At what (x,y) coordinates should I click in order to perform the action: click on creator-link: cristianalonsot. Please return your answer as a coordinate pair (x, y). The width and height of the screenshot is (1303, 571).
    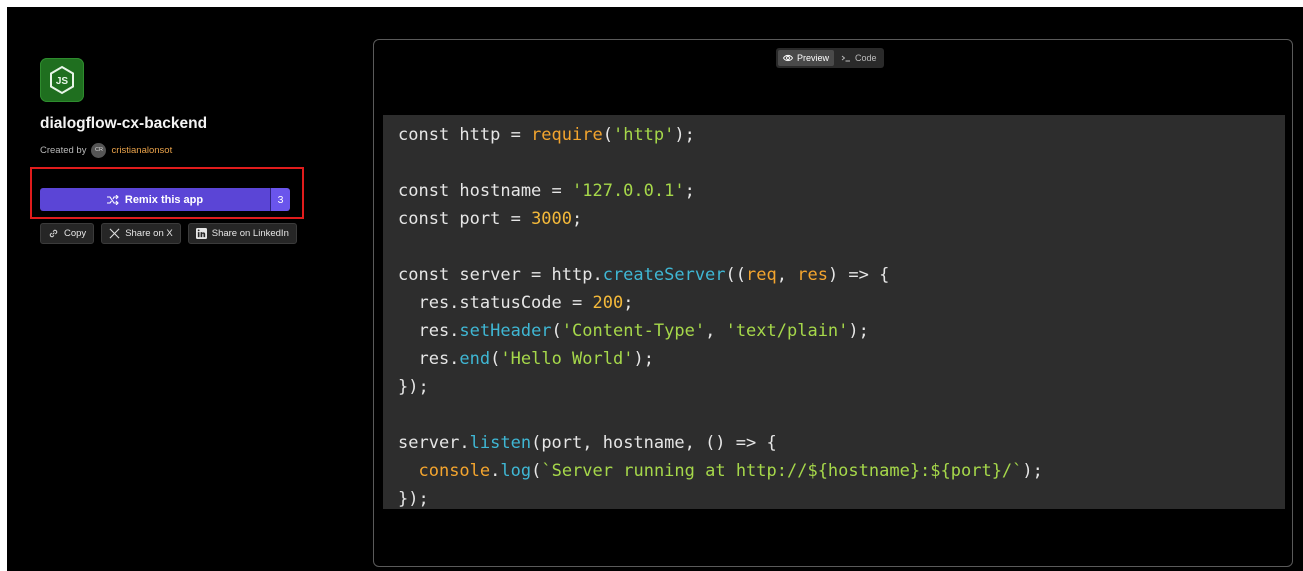
    Looking at the image, I should click on (141, 150).